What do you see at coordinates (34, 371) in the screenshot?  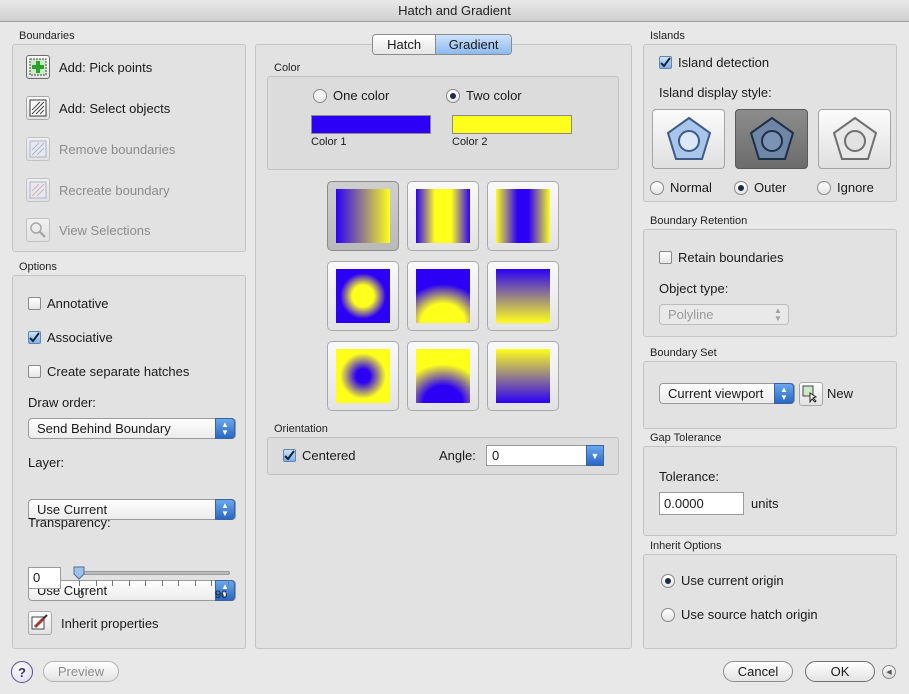 I see `separate-hatches-check` at bounding box center [34, 371].